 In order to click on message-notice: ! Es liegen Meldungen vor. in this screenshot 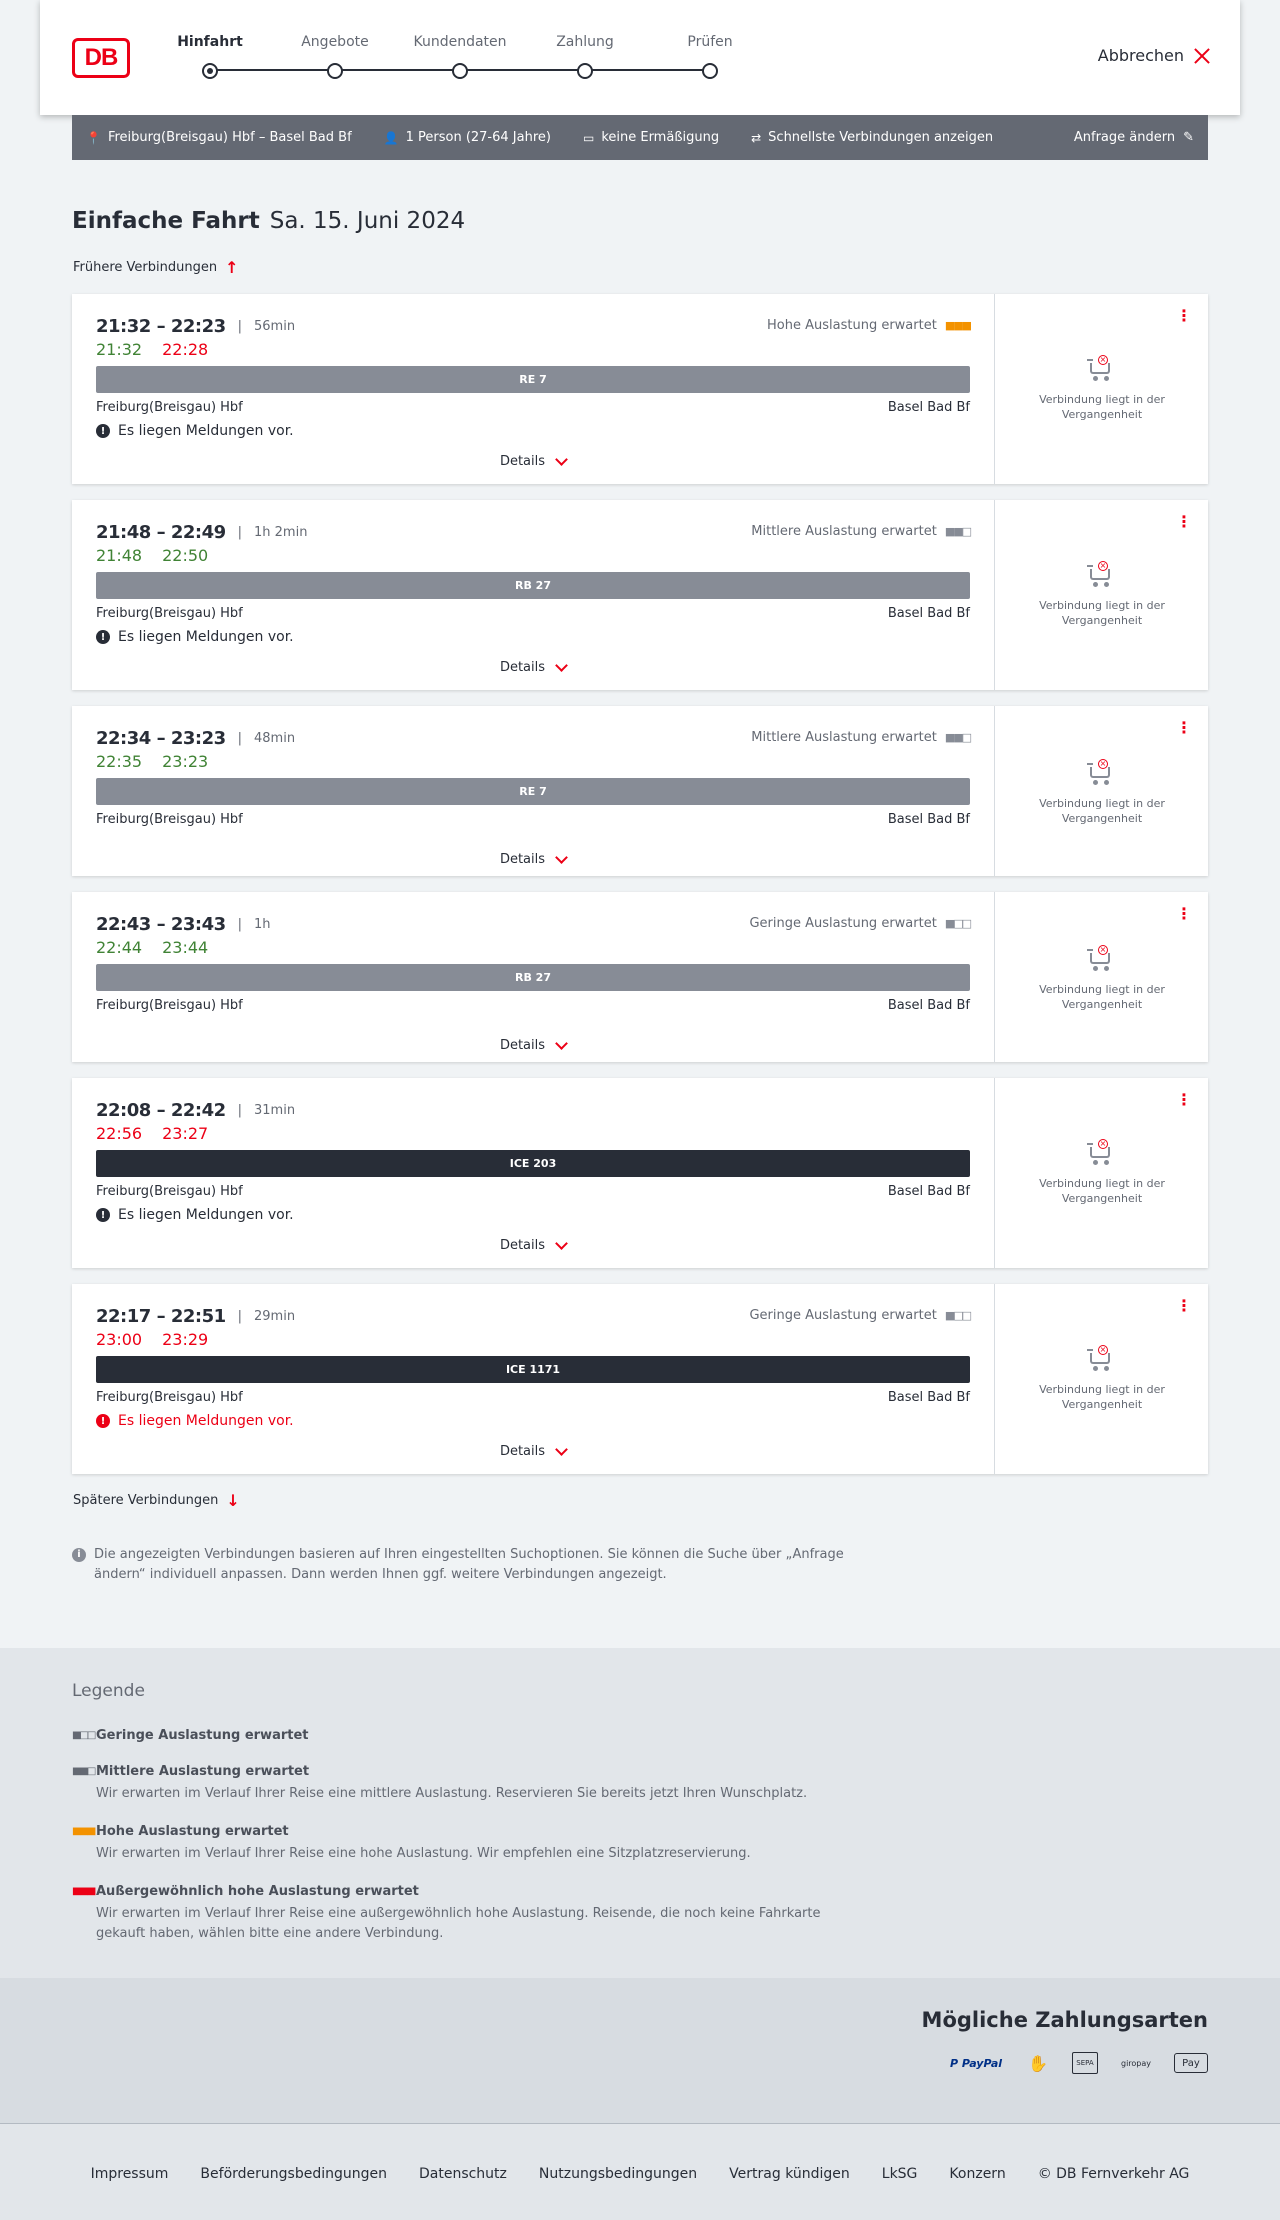, I will do `click(195, 431)`.